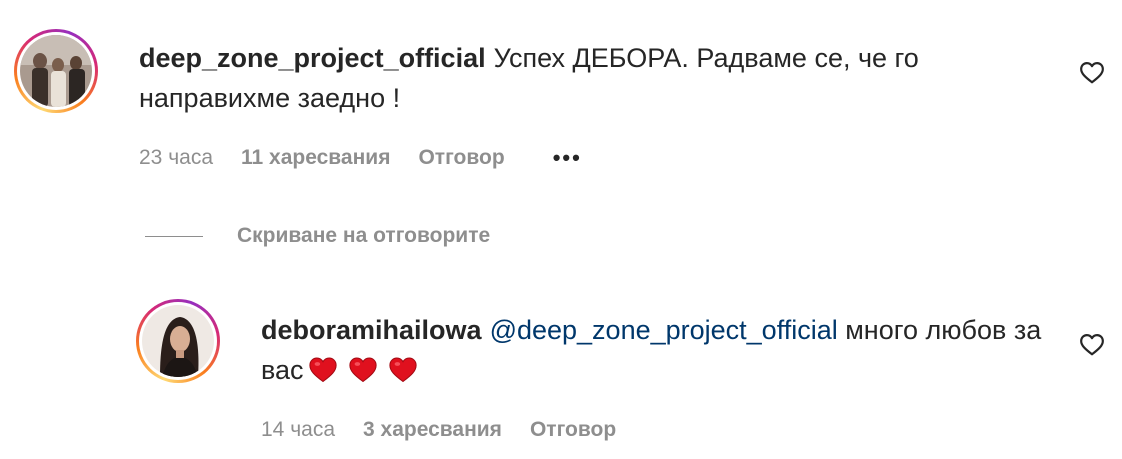  What do you see at coordinates (1092, 344) in the screenshot?
I see `reply-like-heart-icon` at bounding box center [1092, 344].